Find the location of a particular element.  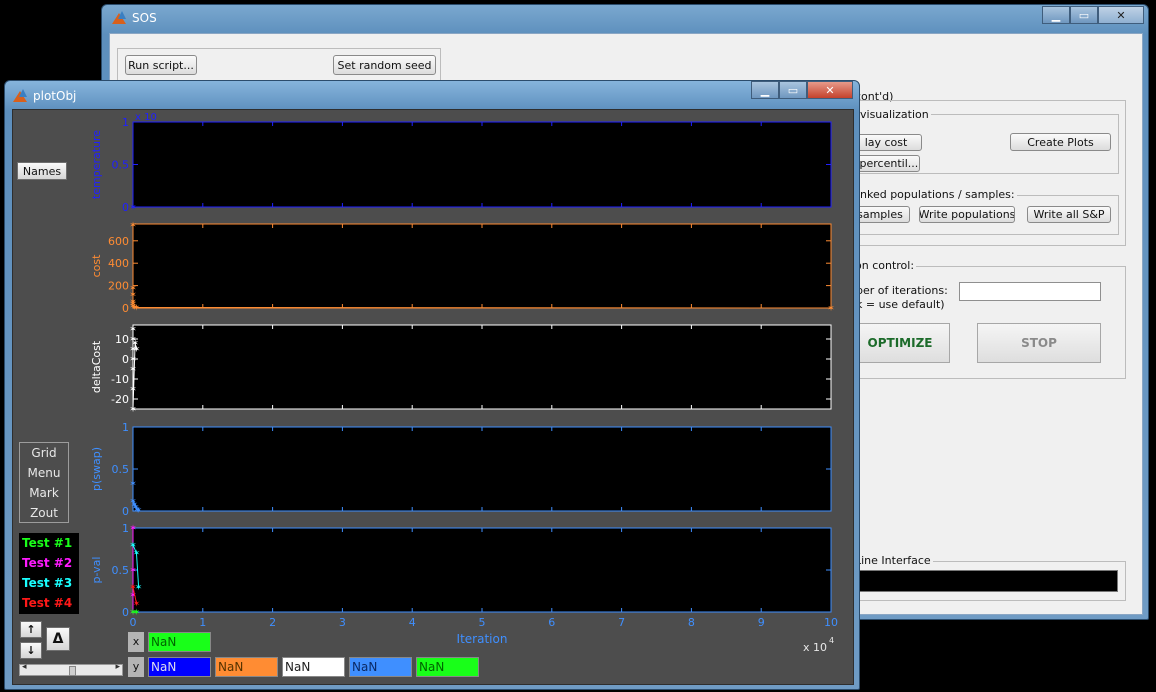

x-tick-label: 7 is located at coordinates (621, 622).